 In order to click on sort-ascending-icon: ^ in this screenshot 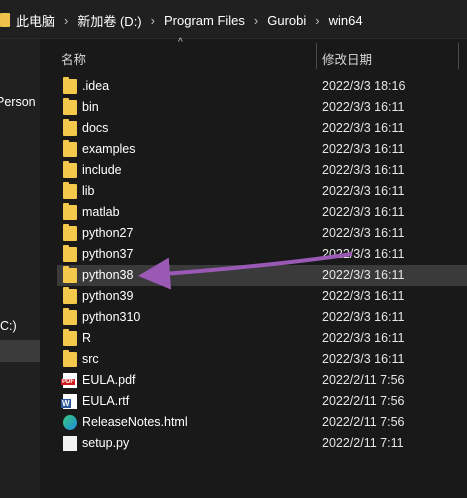, I will do `click(180, 42)`.